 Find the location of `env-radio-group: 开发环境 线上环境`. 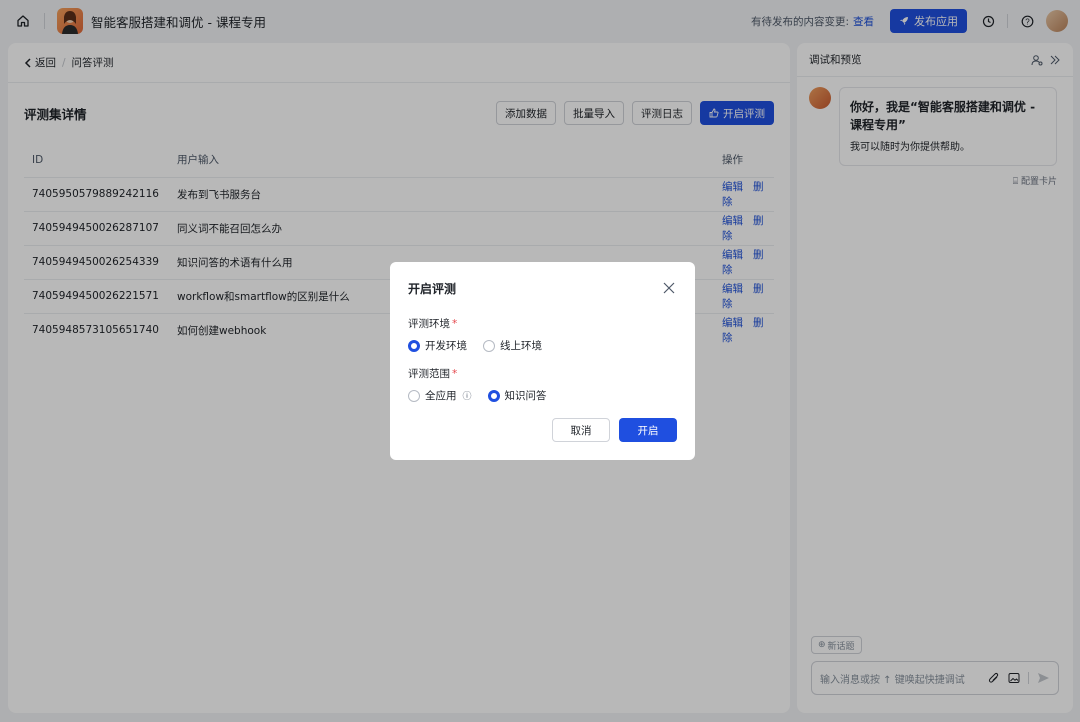

env-radio-group: 开发环境 线上环境 is located at coordinates (542, 345).